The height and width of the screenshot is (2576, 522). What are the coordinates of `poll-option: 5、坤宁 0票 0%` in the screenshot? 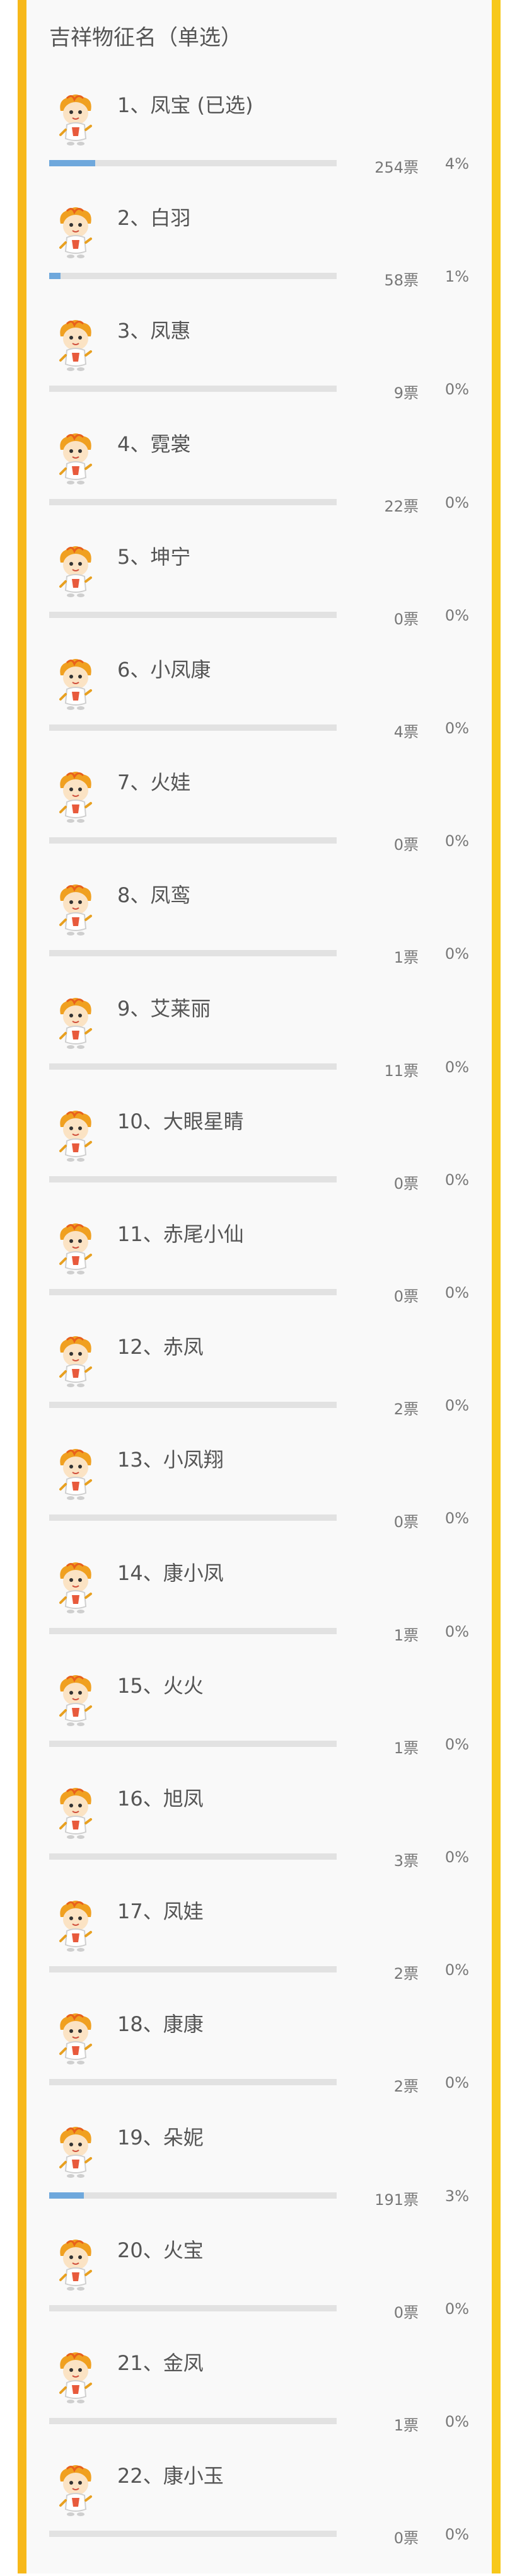 It's located at (259, 601).